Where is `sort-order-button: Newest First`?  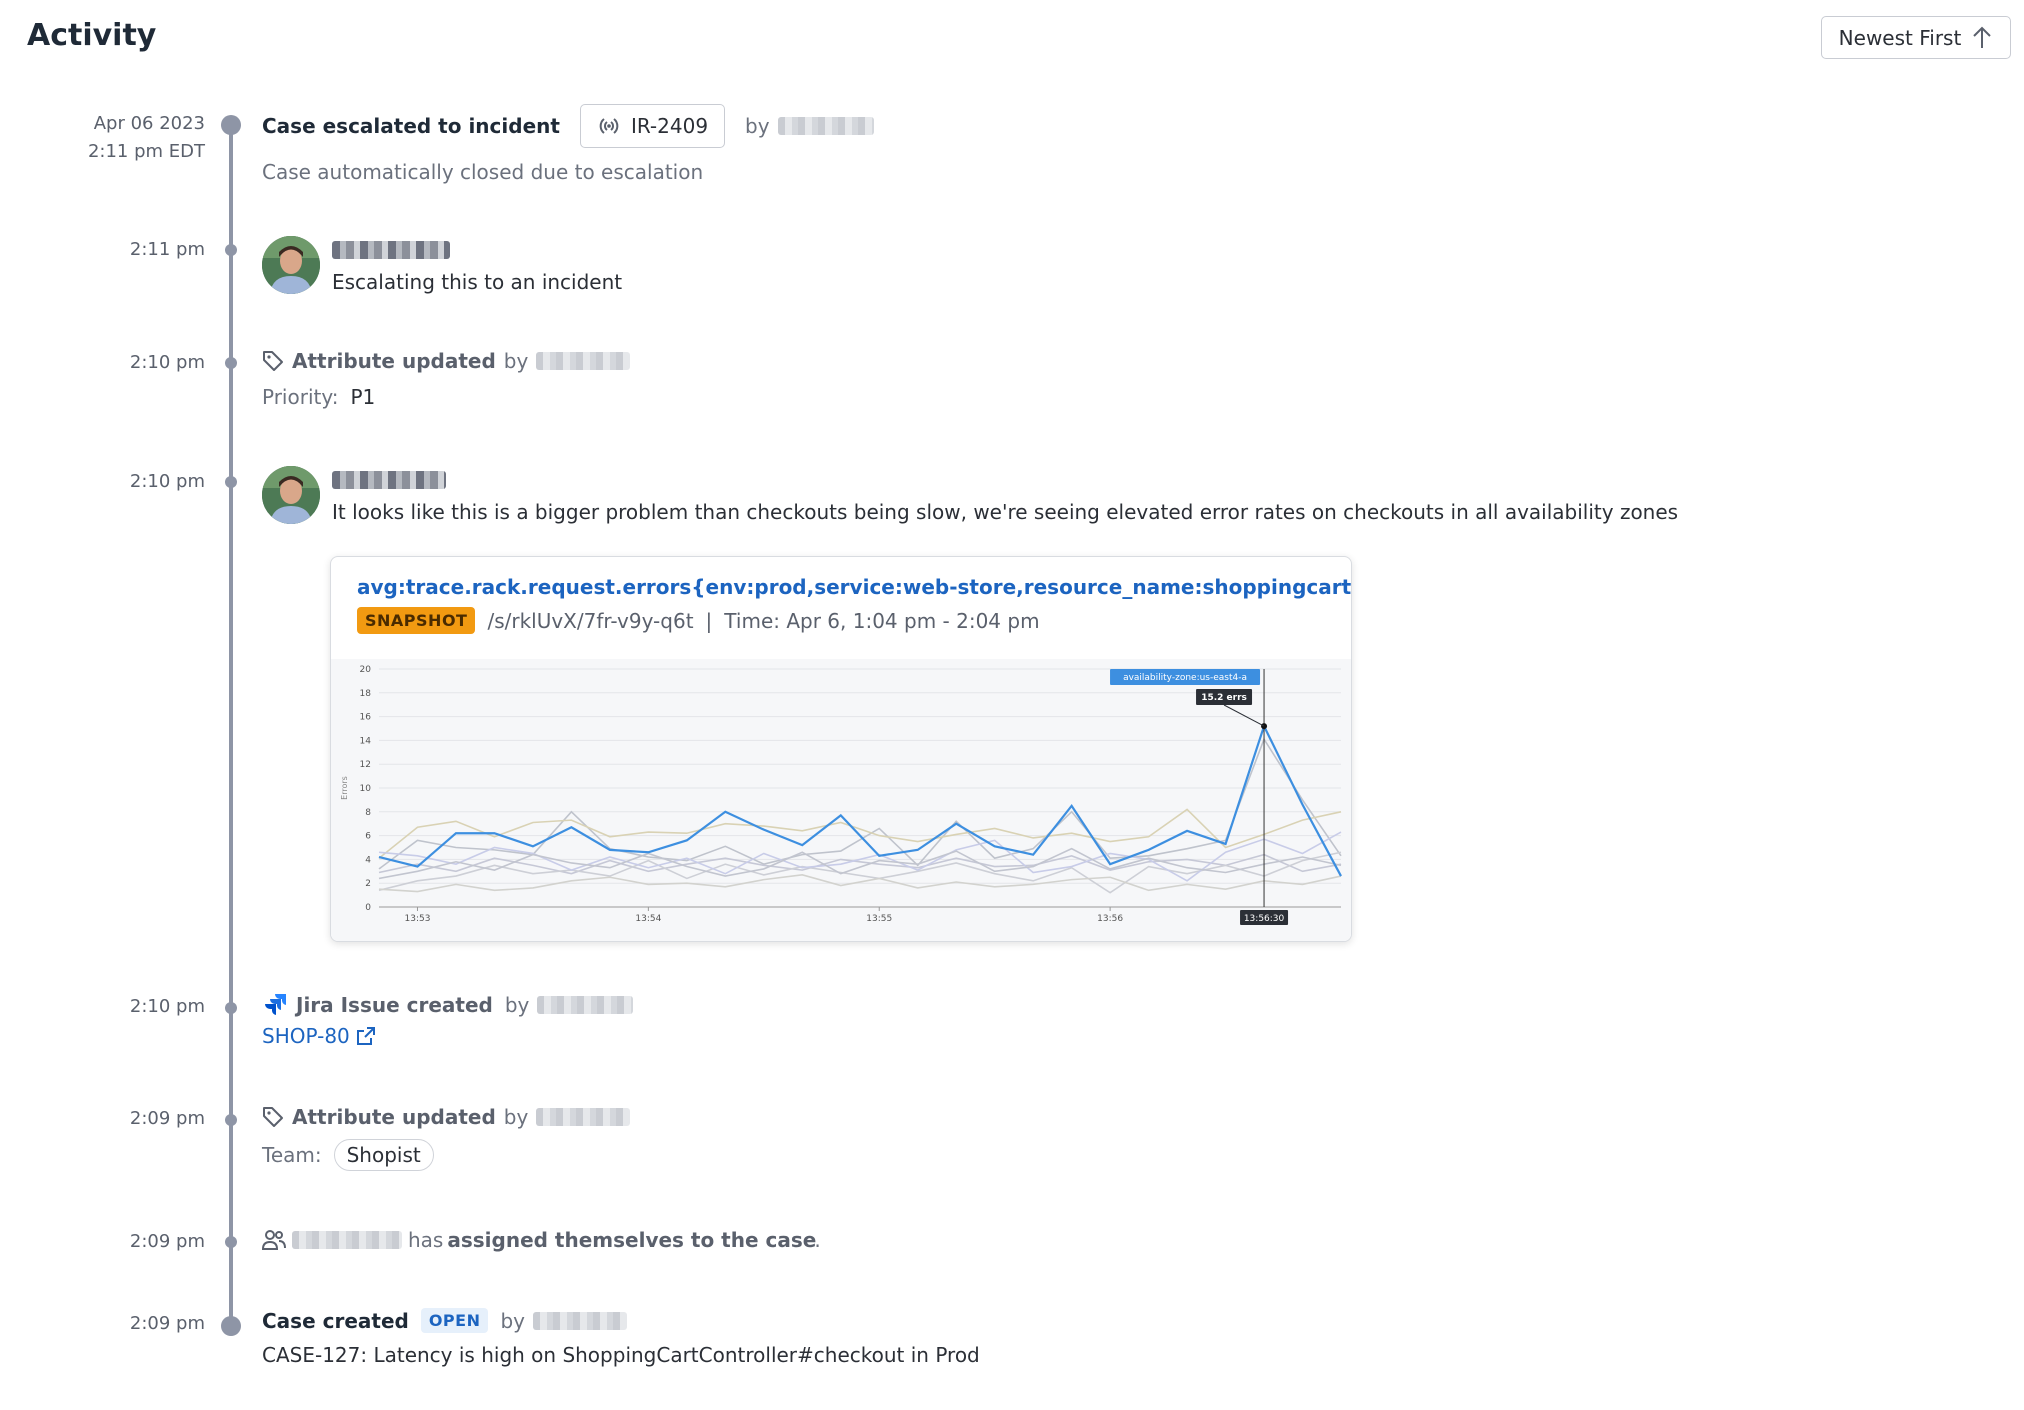 sort-order-button: Newest First is located at coordinates (1916, 37).